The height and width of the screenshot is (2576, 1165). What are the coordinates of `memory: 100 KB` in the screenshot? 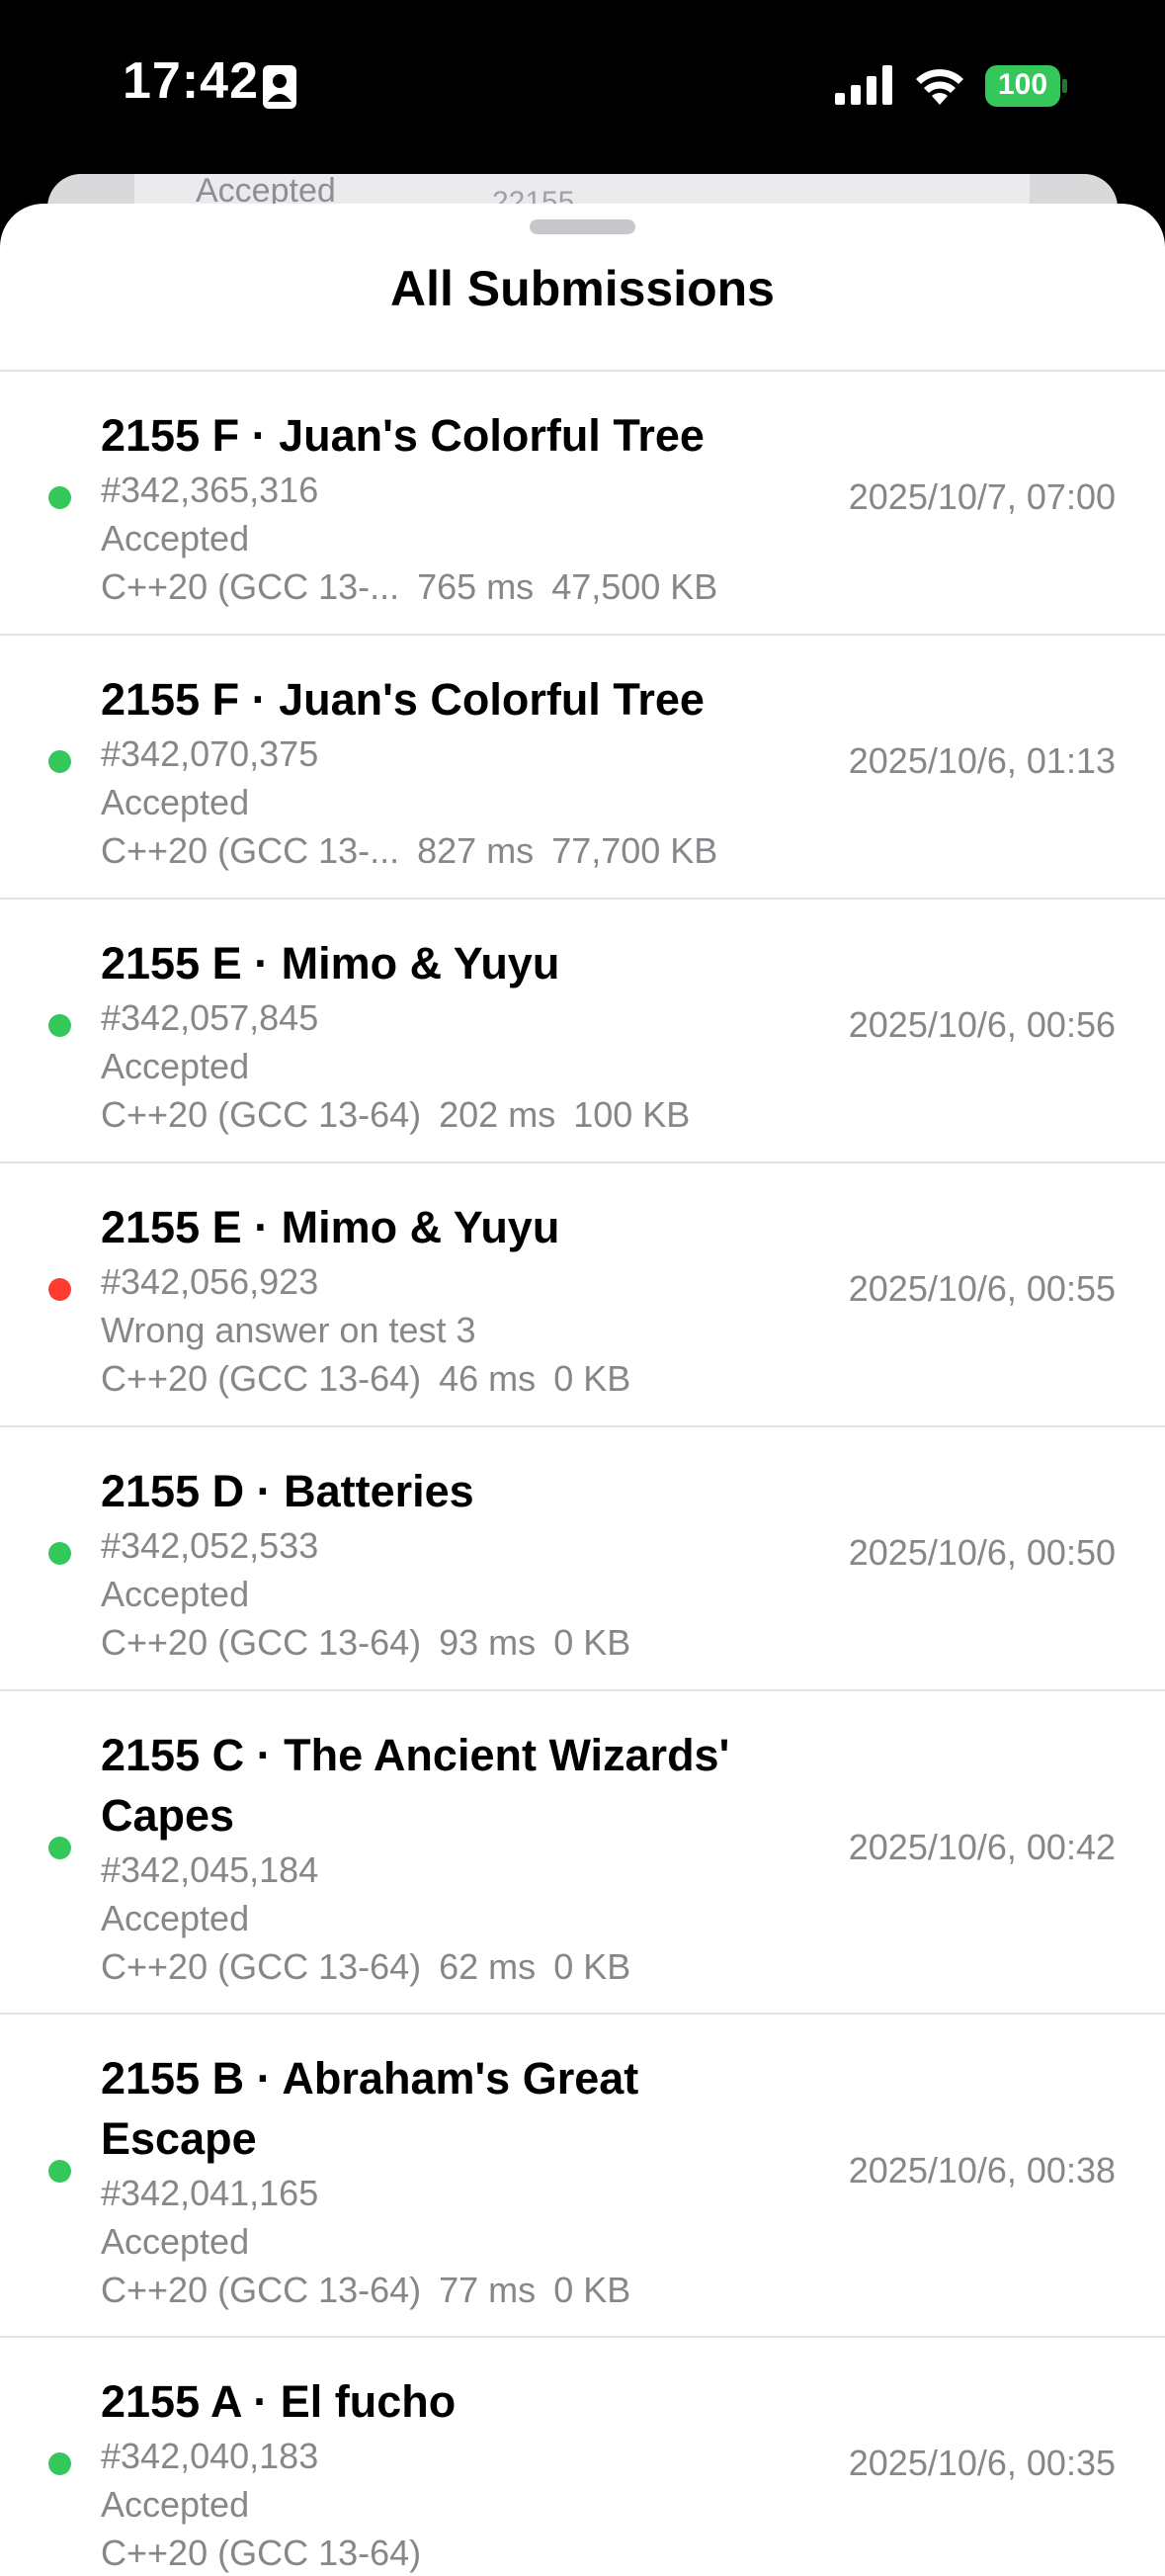 It's located at (632, 1114).